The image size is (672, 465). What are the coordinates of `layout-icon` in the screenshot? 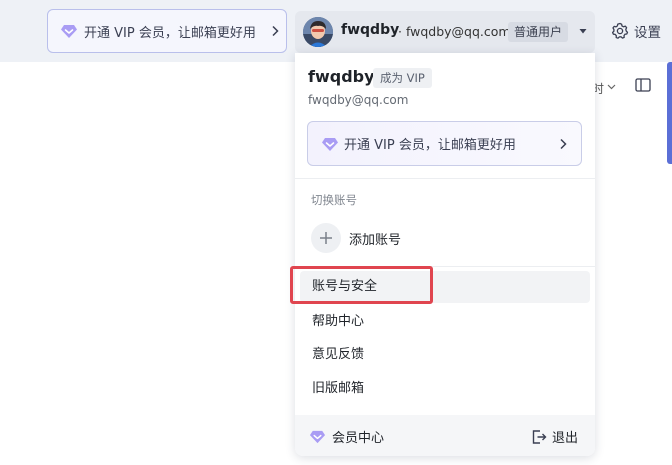 It's located at (643, 85).